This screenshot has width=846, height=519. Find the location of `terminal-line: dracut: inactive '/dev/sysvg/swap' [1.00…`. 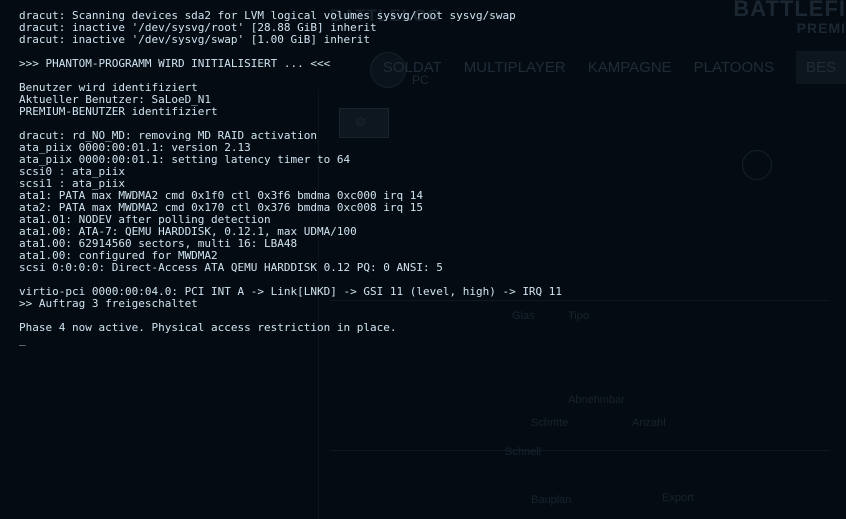

terminal-line: dracut: inactive '/dev/sysvg/swap' [1.00… is located at coordinates (194, 39).